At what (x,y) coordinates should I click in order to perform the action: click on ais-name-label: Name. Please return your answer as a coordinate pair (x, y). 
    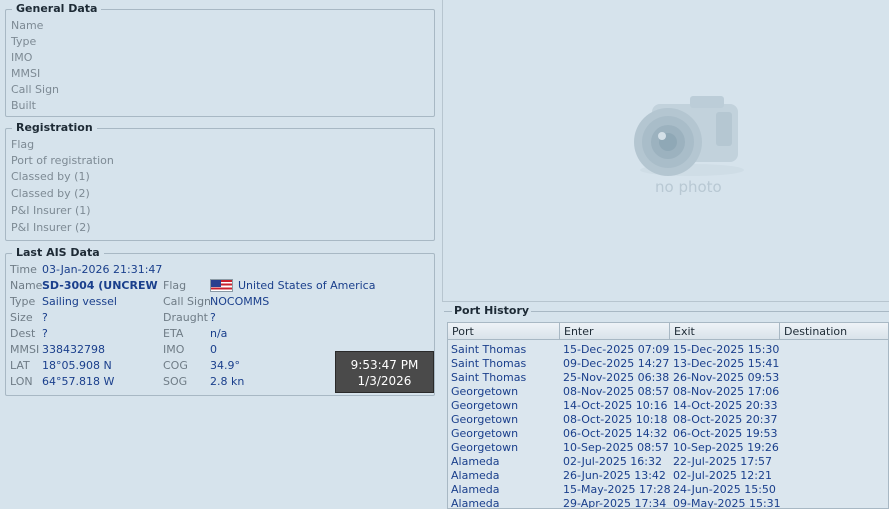
    Looking at the image, I should click on (26, 285).